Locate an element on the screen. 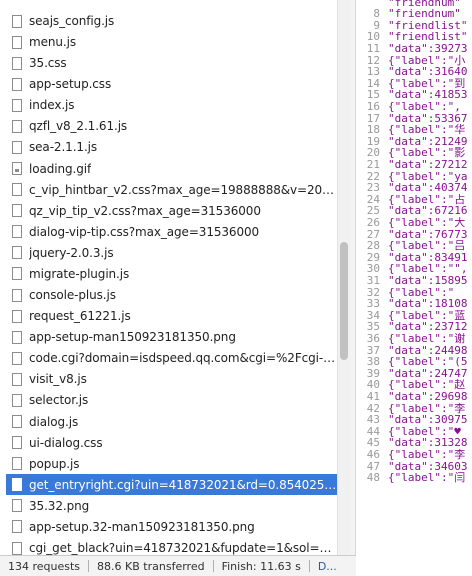 The height and width of the screenshot is (576, 472). request-row: menu.js is located at coordinates (171, 42).